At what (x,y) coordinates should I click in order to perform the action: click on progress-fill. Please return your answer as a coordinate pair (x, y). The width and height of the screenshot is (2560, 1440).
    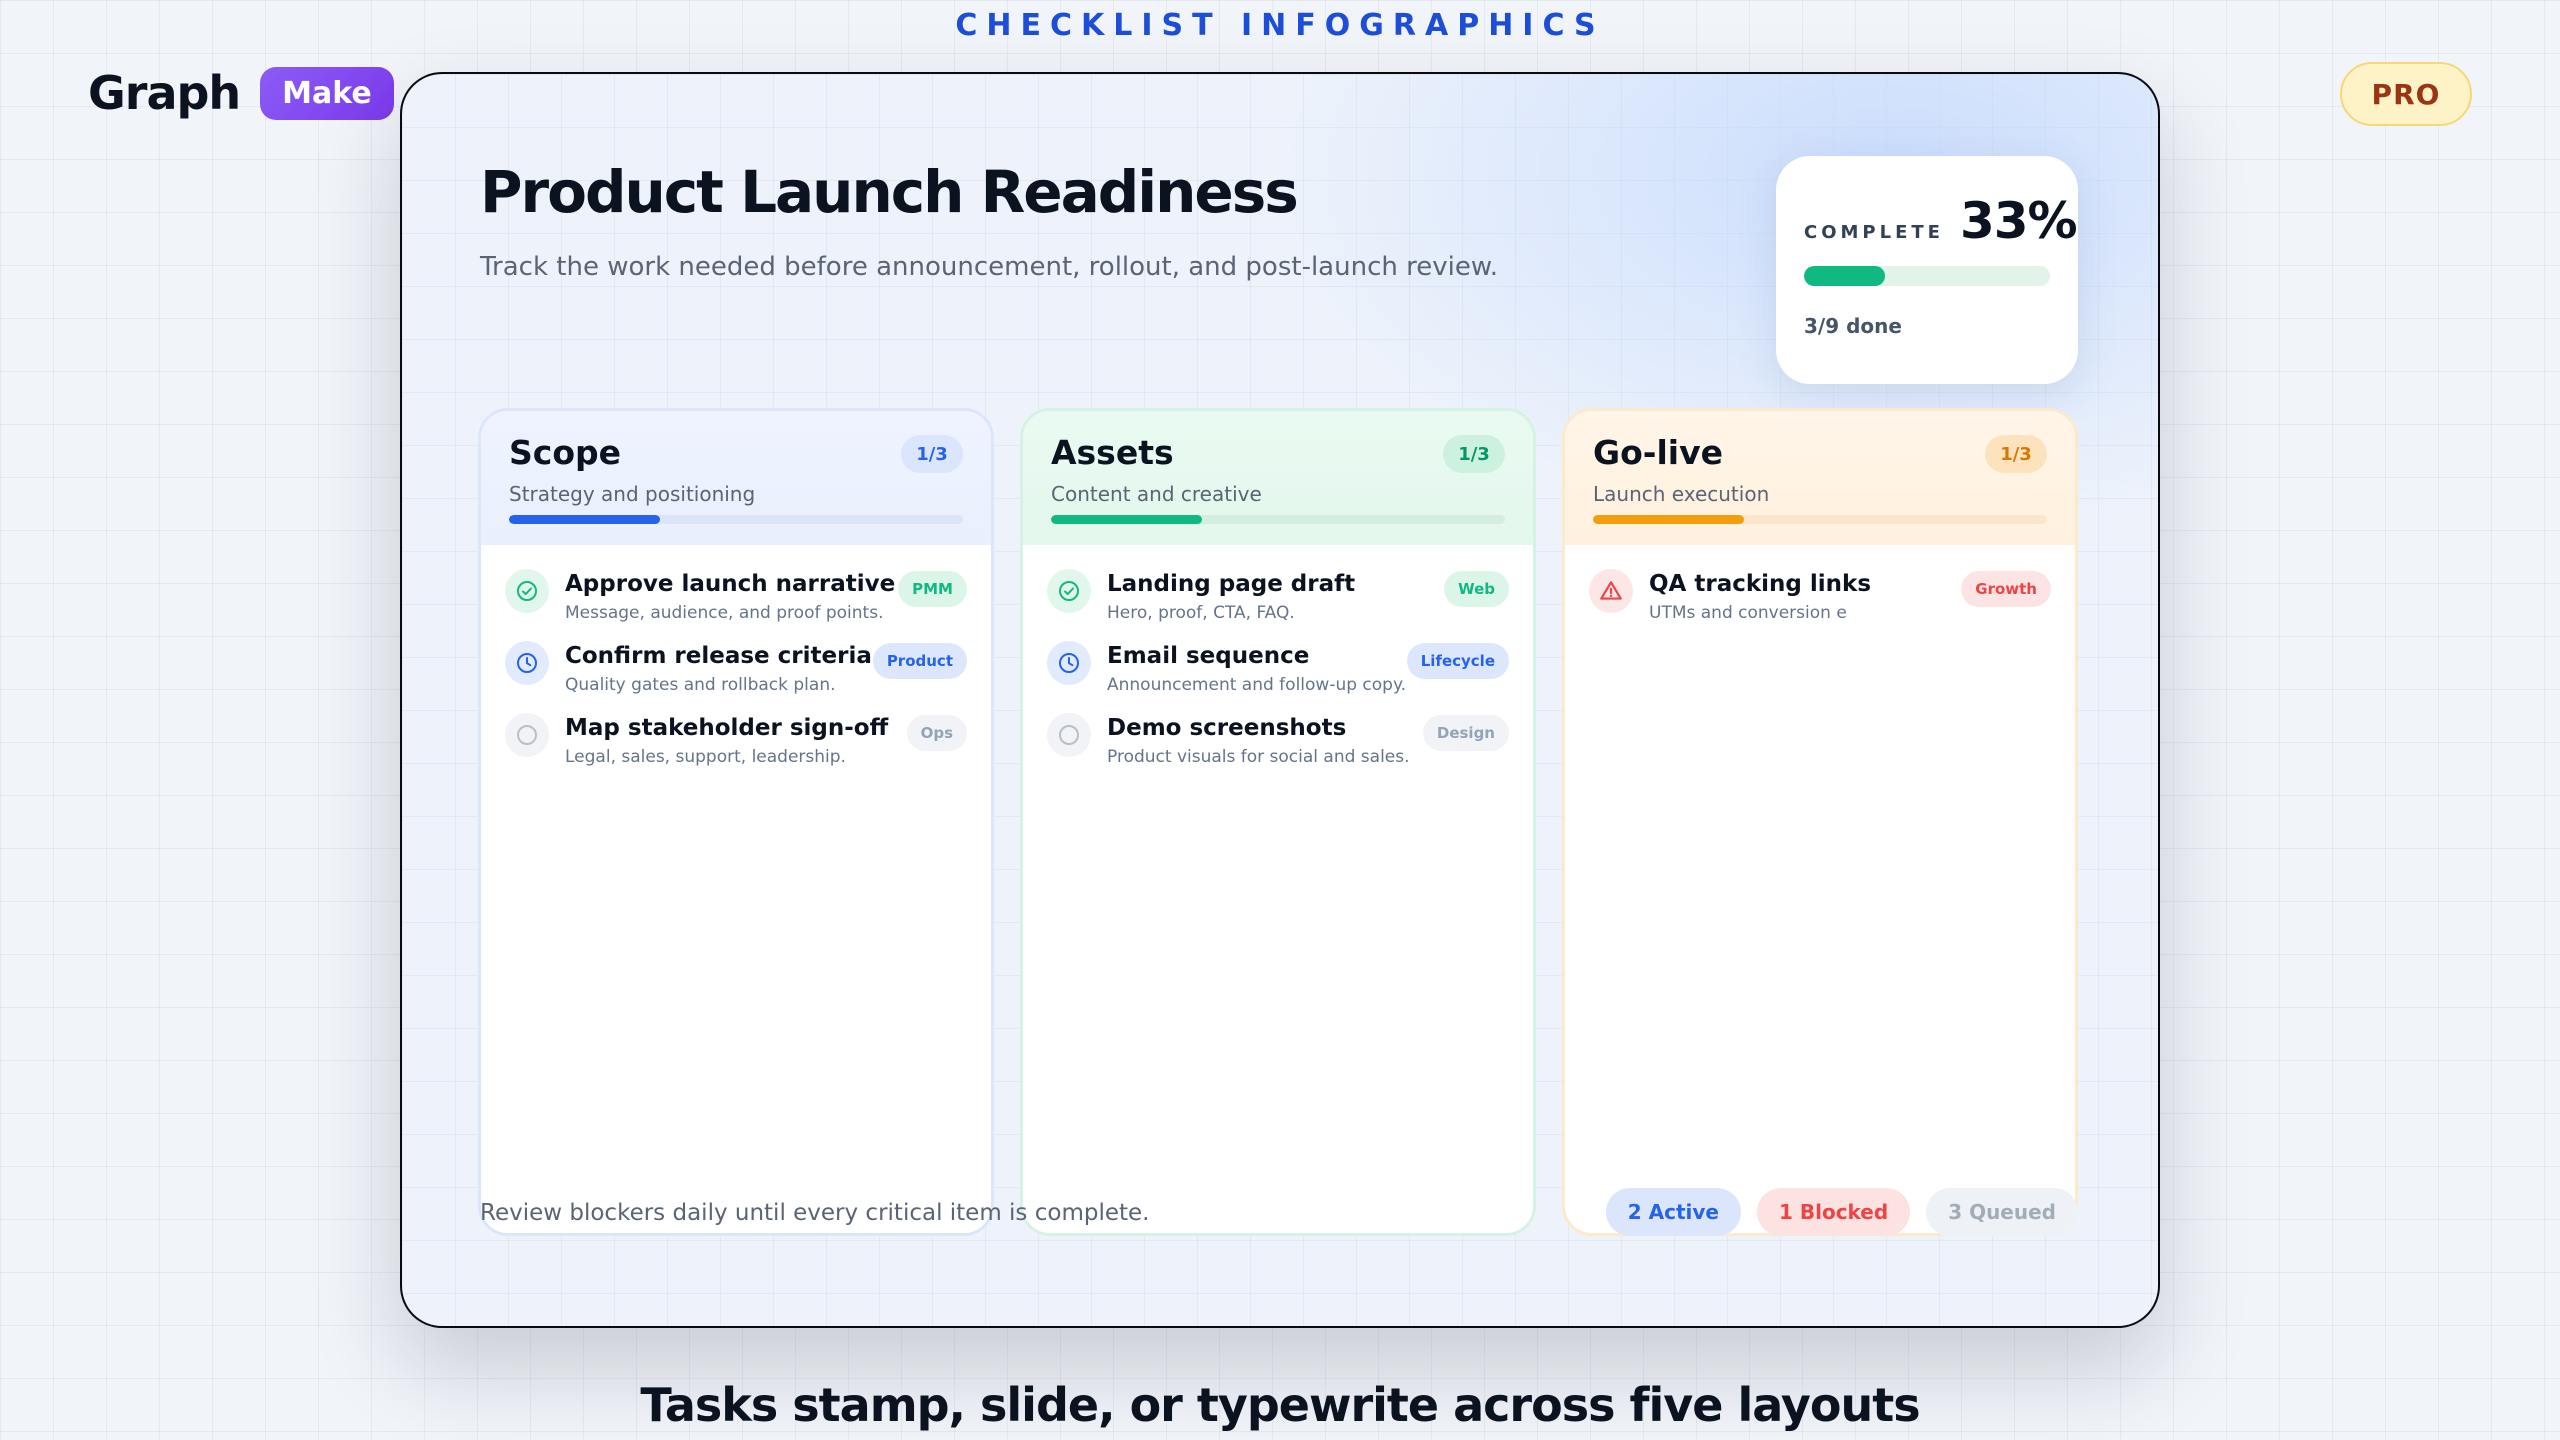
    Looking at the image, I should click on (1845, 276).